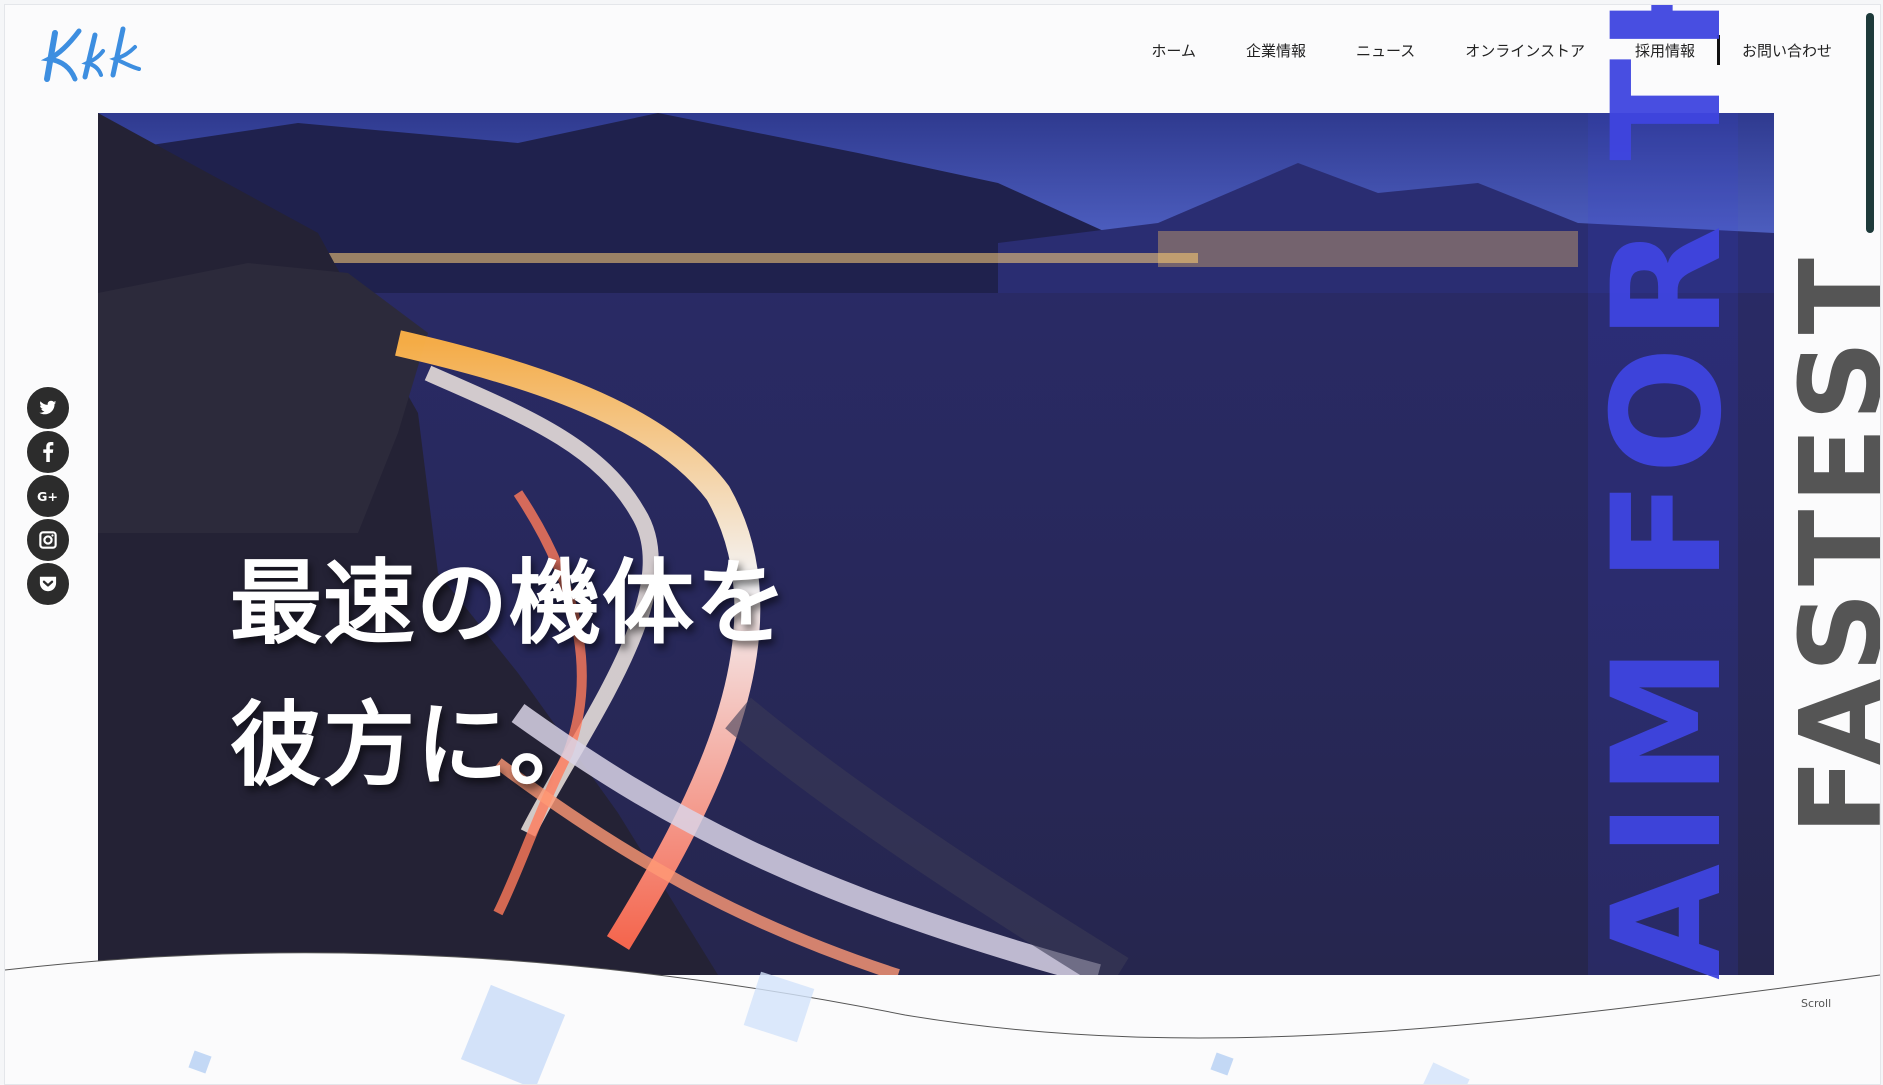  What do you see at coordinates (1787, 50) in the screenshot?
I see `nav-item-contact: お問い合わせ` at bounding box center [1787, 50].